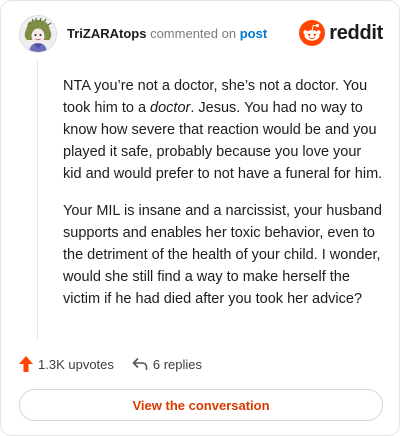 The image size is (400, 436). Describe the element at coordinates (106, 33) in the screenshot. I see `username-link: TriZARAtops` at that location.